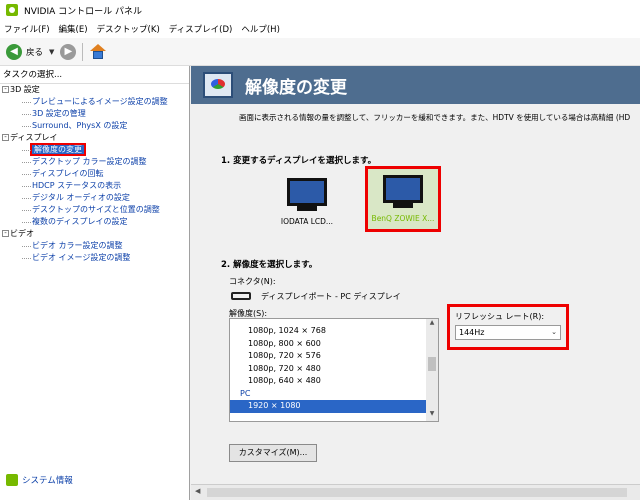  I want to click on resolution-option: 1080p, 720 × 576, so click(334, 356).